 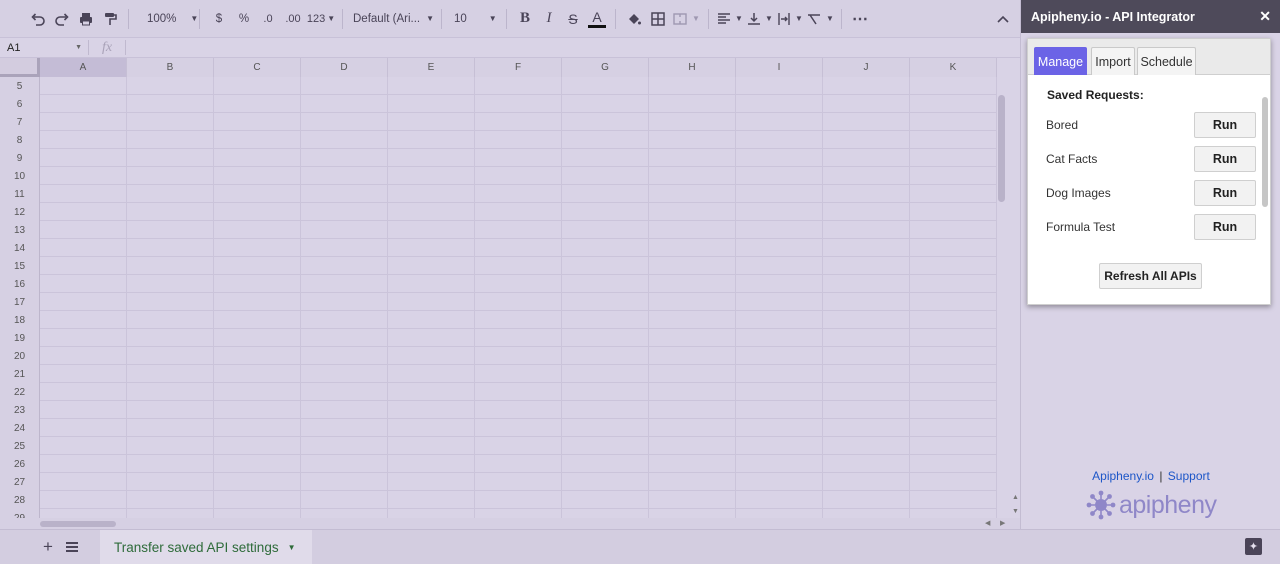 I want to click on row-header: 12, so click(x=20, y=212).